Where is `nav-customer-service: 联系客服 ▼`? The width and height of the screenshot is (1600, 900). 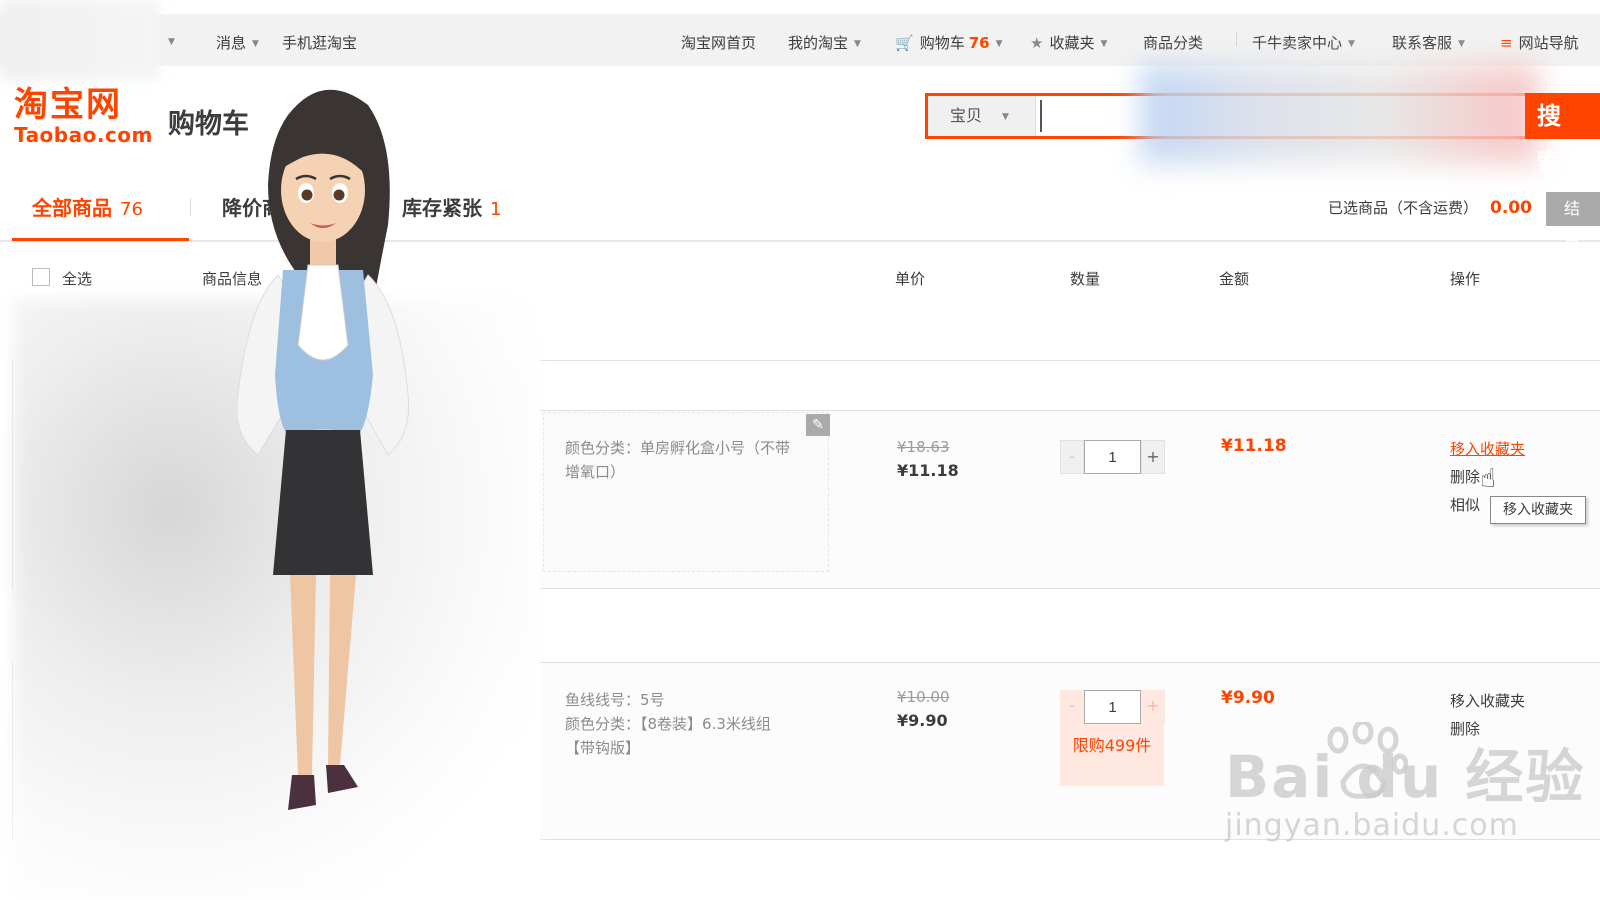 nav-customer-service: 联系客服 ▼ is located at coordinates (1428, 42).